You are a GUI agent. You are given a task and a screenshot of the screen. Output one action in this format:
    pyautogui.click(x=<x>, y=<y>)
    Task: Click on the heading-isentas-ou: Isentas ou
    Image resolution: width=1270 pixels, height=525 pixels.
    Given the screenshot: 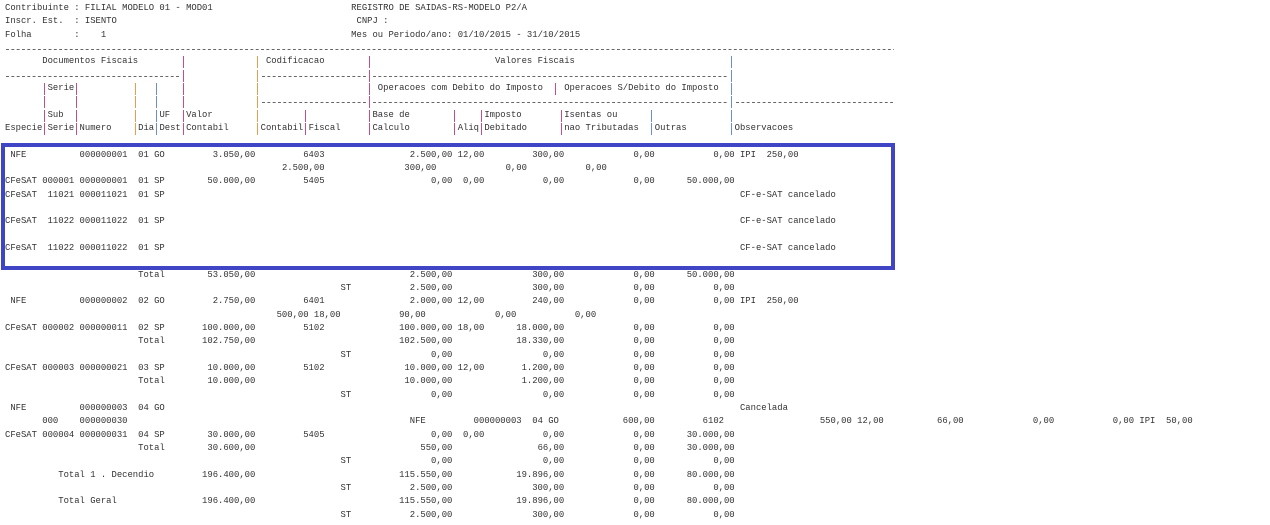 What is the action you would take?
    pyautogui.click(x=591, y=114)
    